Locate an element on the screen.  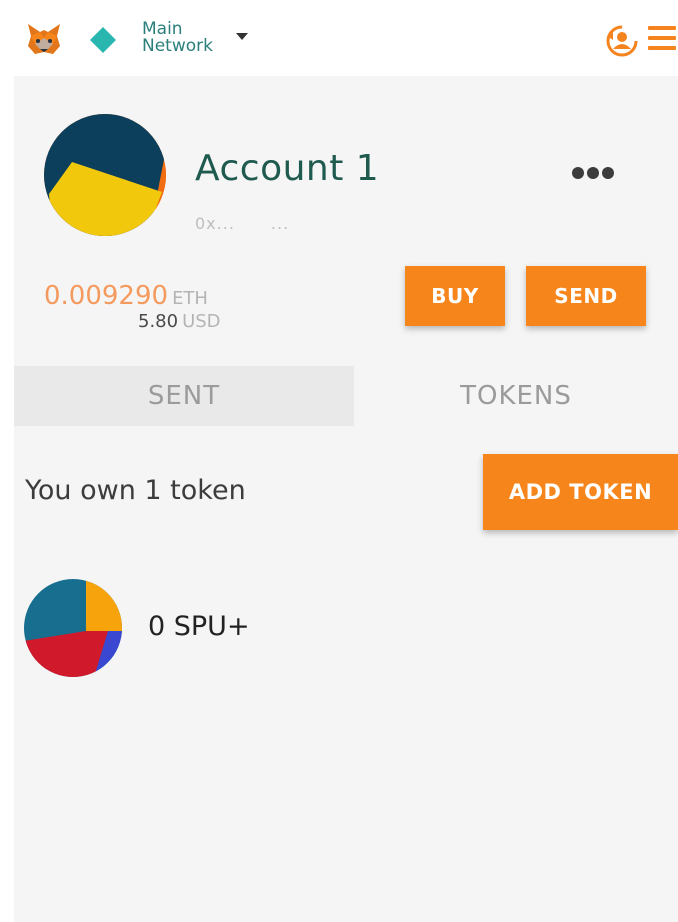
top-bar: Main Network is located at coordinates (339, 38).